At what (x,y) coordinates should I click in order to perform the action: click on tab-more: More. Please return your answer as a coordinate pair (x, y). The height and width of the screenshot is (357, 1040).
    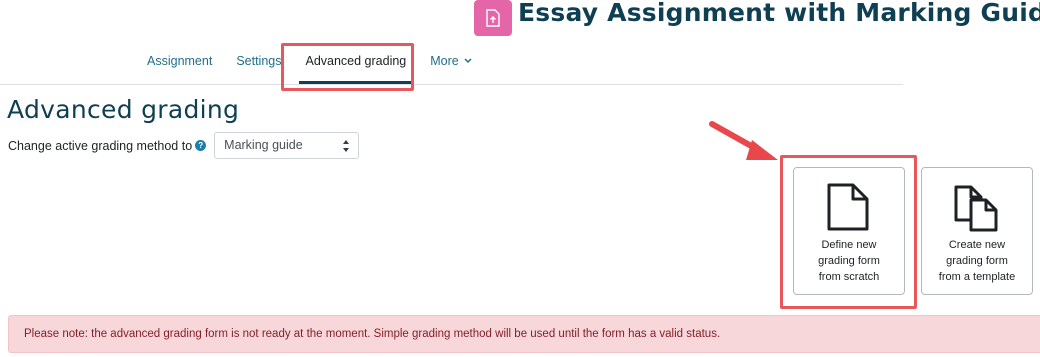
    Looking at the image, I should click on (451, 62).